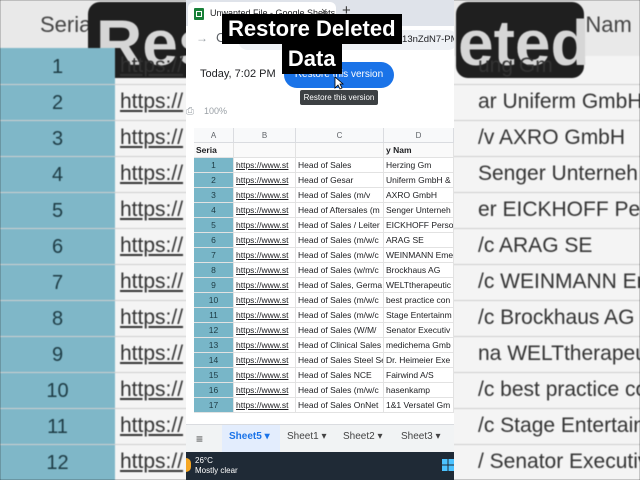 This screenshot has height=480, width=640. What do you see at coordinates (448, 465) in the screenshot?
I see `windows-start-icon` at bounding box center [448, 465].